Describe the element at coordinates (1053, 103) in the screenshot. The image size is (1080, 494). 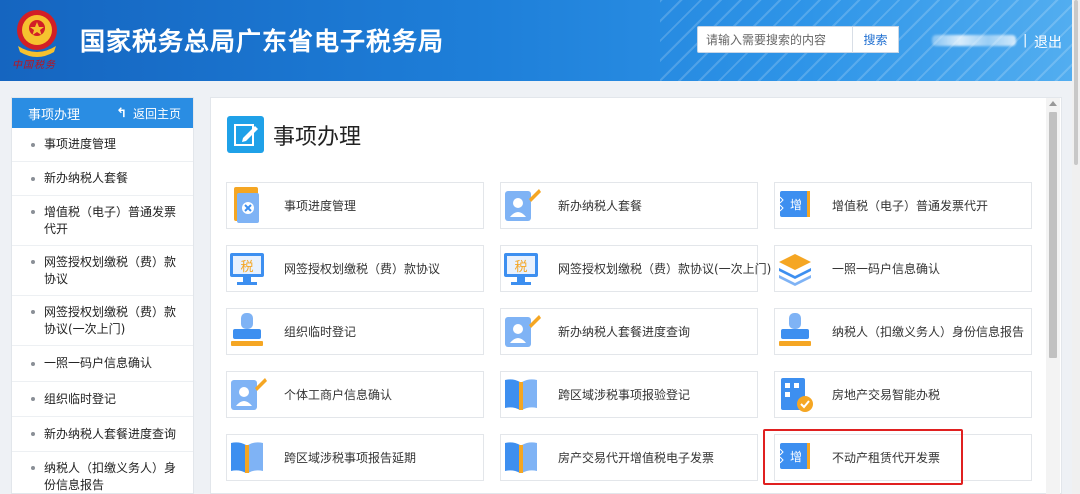
I see `scroll-up-icon` at that location.